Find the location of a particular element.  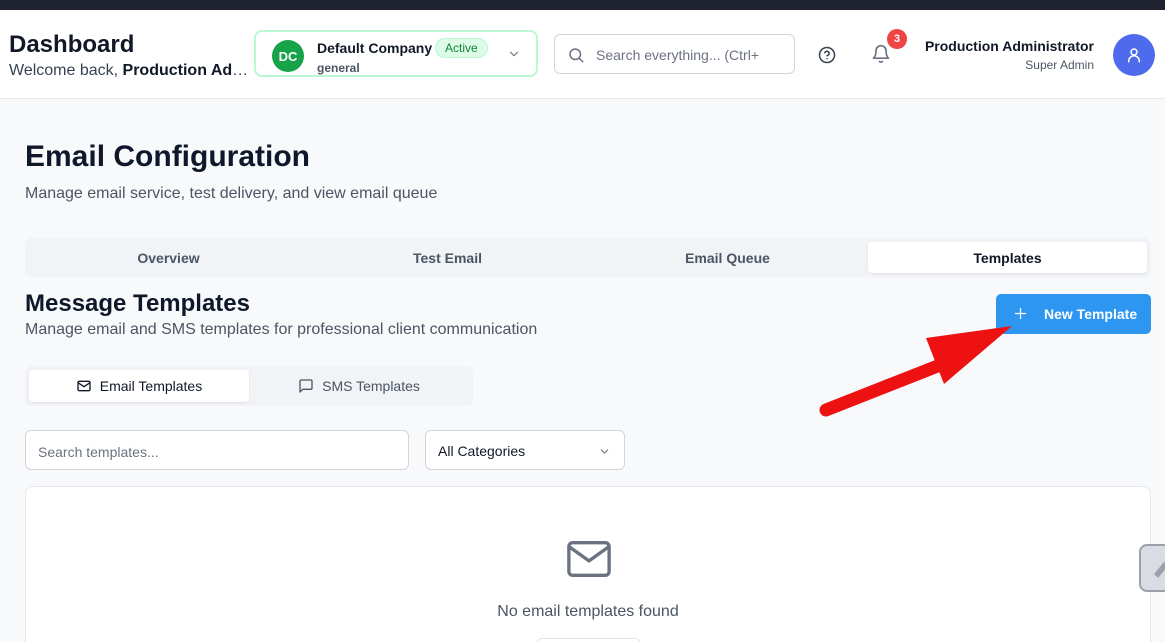

search-icon is located at coordinates (576, 55).